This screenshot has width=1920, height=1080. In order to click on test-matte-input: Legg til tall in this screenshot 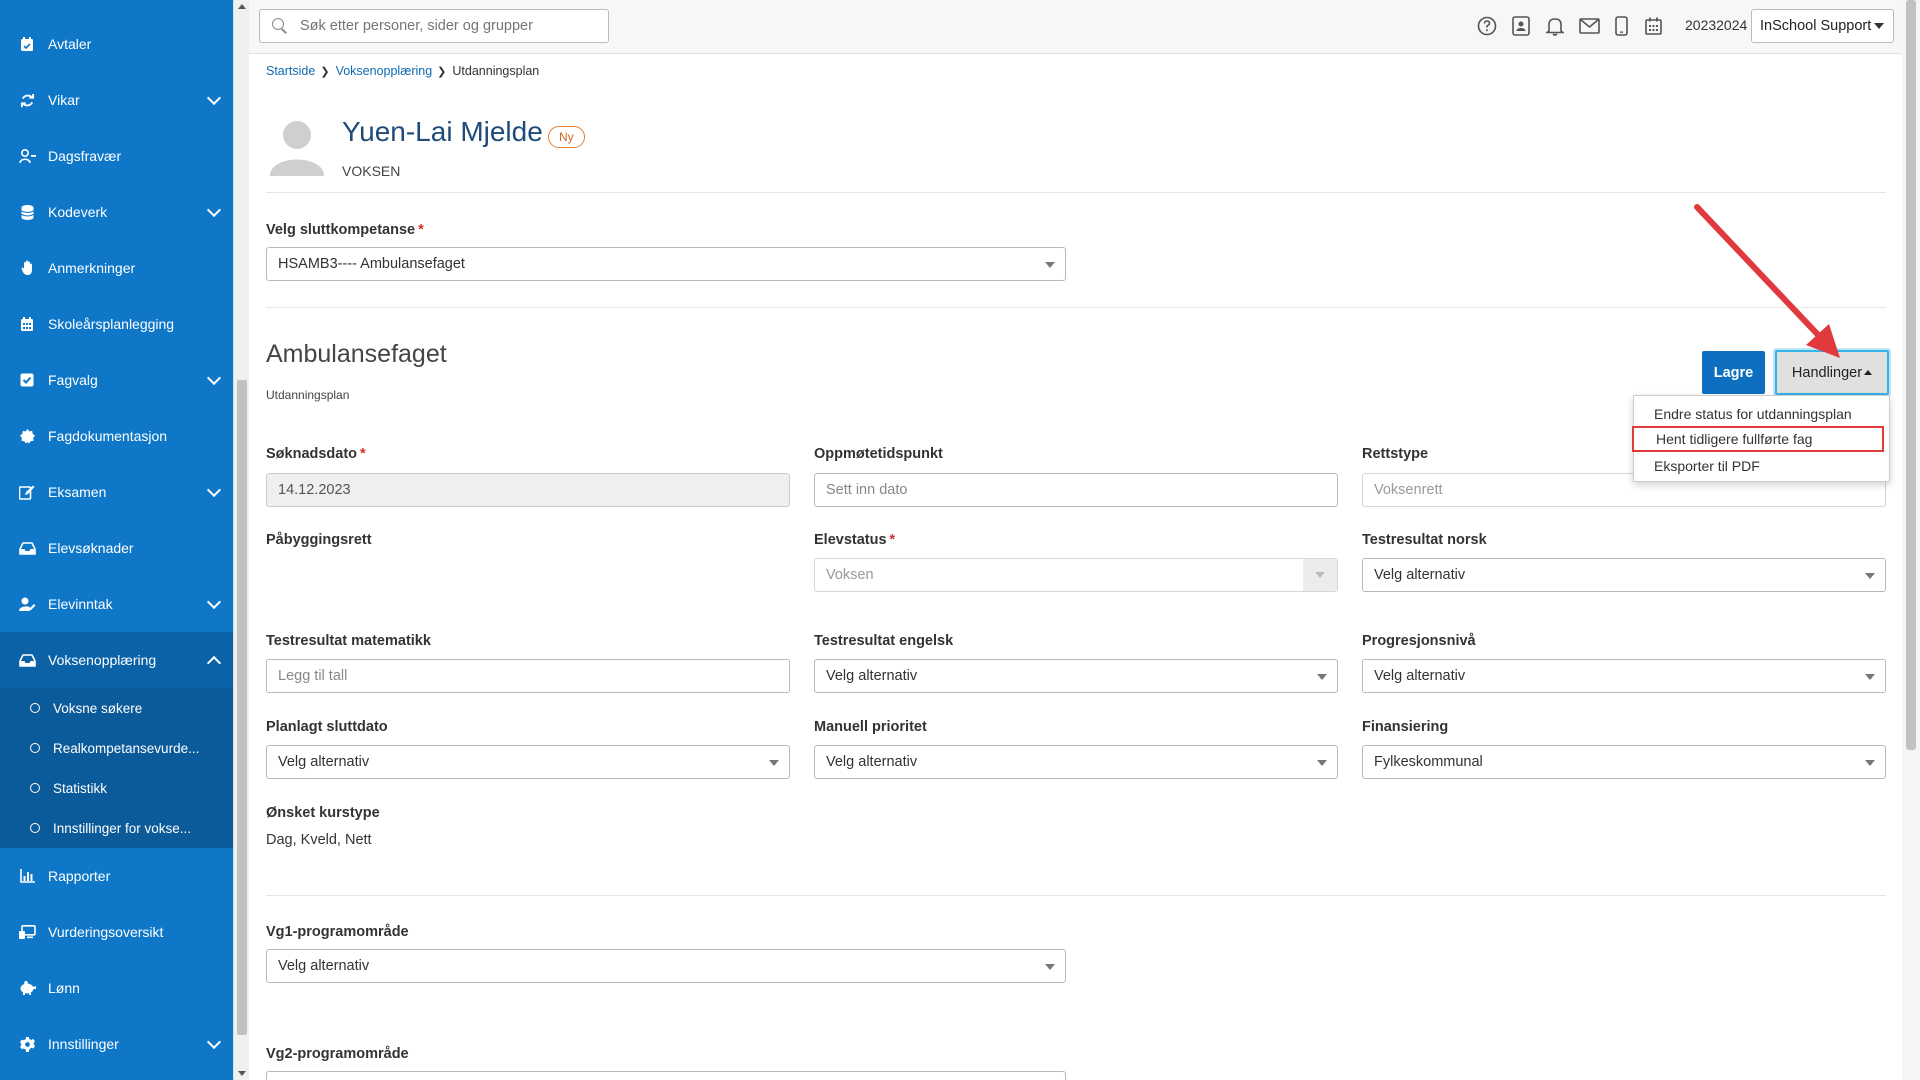, I will do `click(528, 676)`.